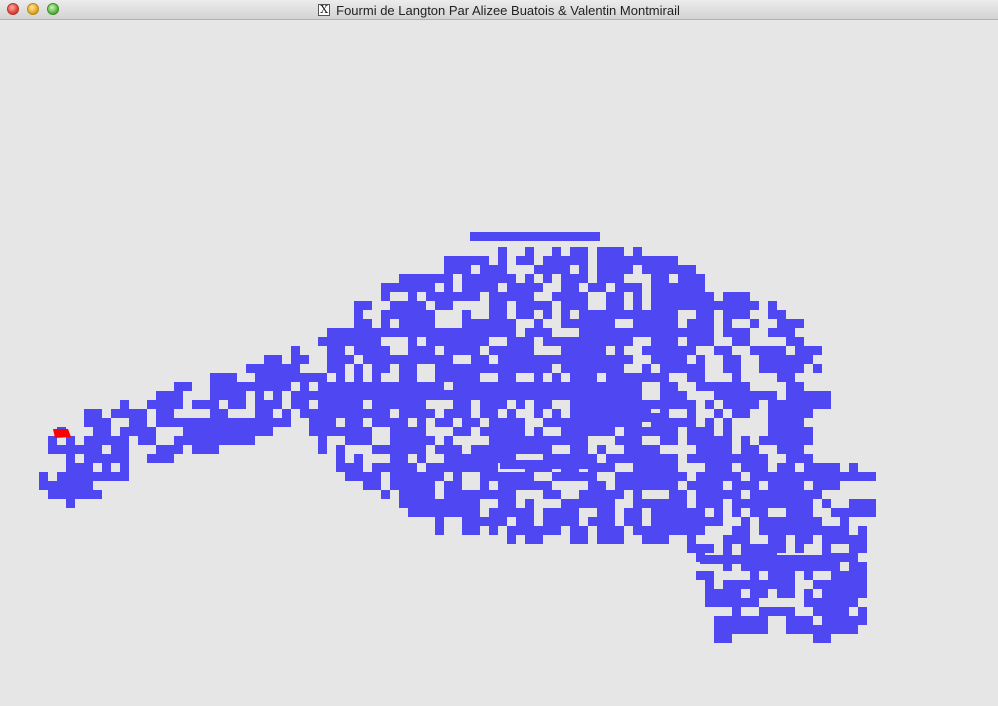  I want to click on ant, so click(62, 433).